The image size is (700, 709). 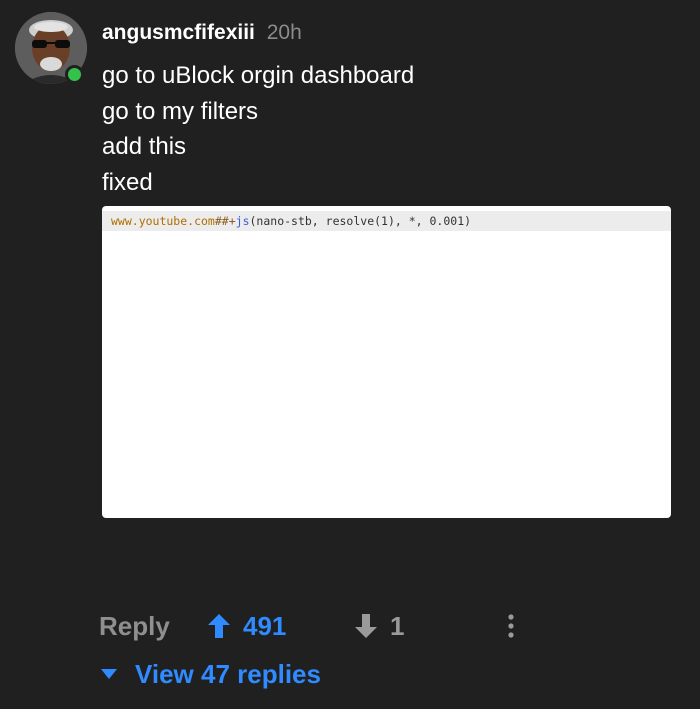 What do you see at coordinates (265, 625) in the screenshot?
I see `upvote-count: 491` at bounding box center [265, 625].